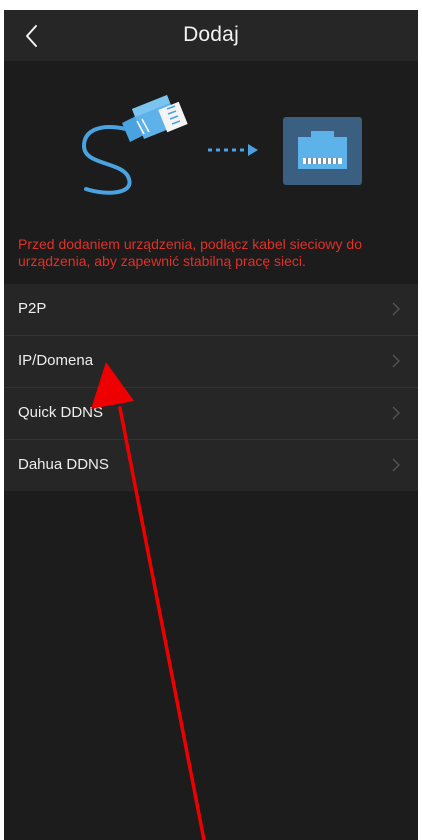 This screenshot has width=422, height=840. What do you see at coordinates (134, 145) in the screenshot?
I see `ethernet-cable-icon` at bounding box center [134, 145].